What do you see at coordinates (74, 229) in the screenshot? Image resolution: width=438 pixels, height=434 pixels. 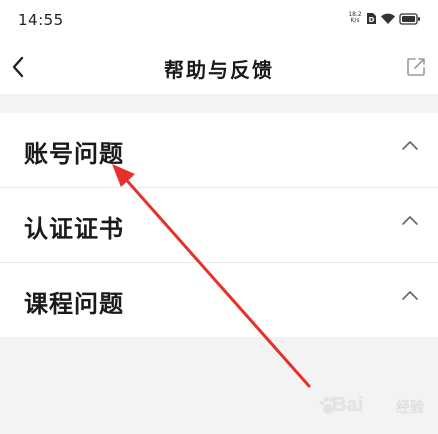 I see `faq-category-label: 认证证书` at bounding box center [74, 229].